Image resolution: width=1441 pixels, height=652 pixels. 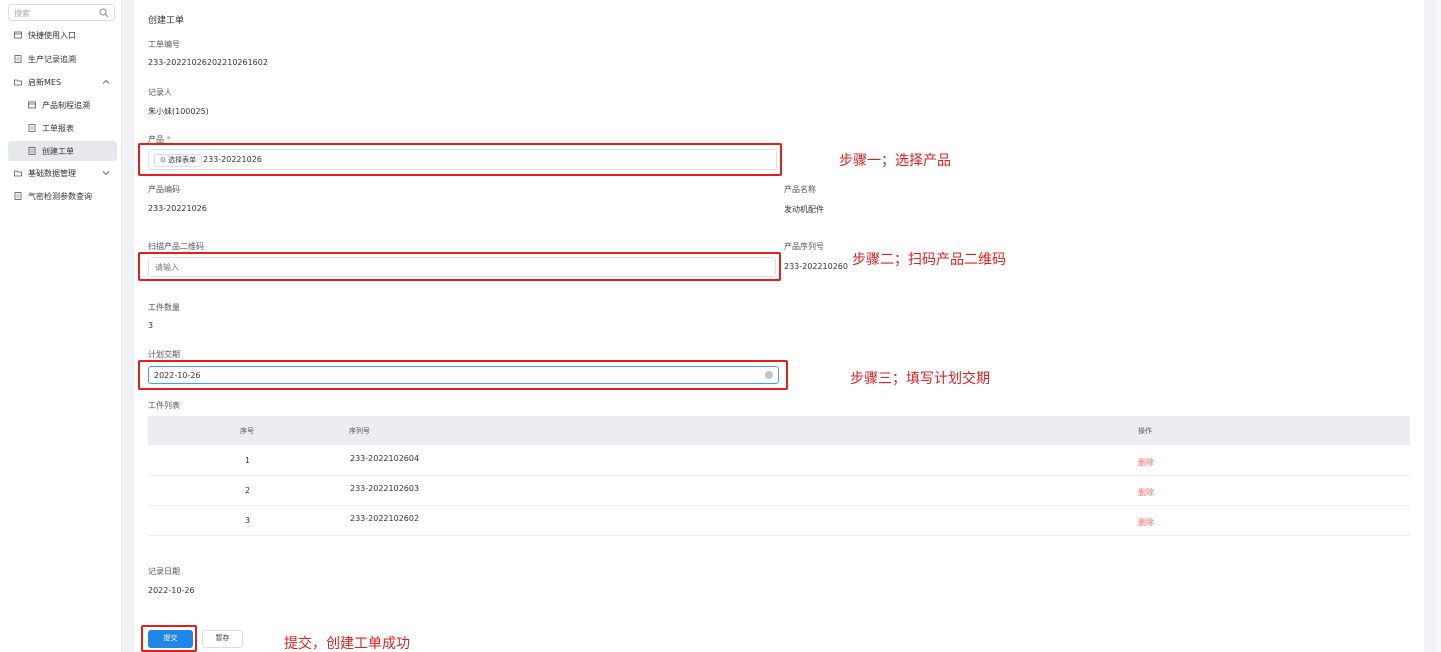 What do you see at coordinates (779, 491) in the screenshot?
I see `table-row: 2 233-2022102603 删除` at bounding box center [779, 491].